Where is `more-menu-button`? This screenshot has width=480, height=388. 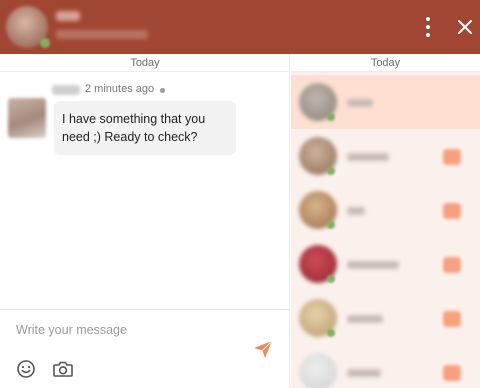 more-menu-button is located at coordinates (428, 27).